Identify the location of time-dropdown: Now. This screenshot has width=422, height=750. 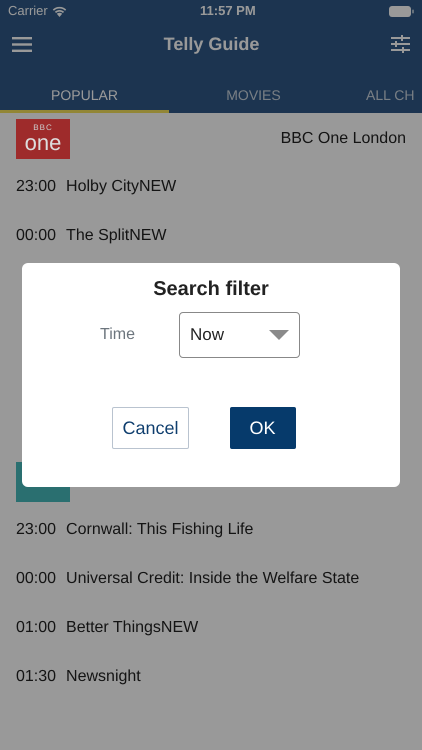
(239, 335).